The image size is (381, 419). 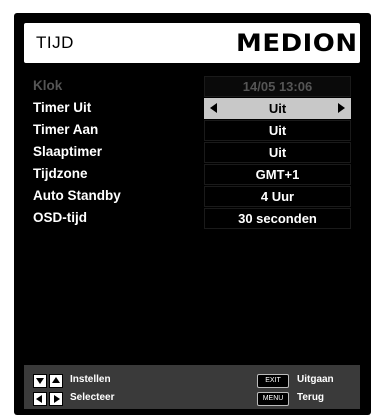 What do you see at coordinates (192, 108) in the screenshot?
I see `setting-row-timer-off: Timer Uit Uit` at bounding box center [192, 108].